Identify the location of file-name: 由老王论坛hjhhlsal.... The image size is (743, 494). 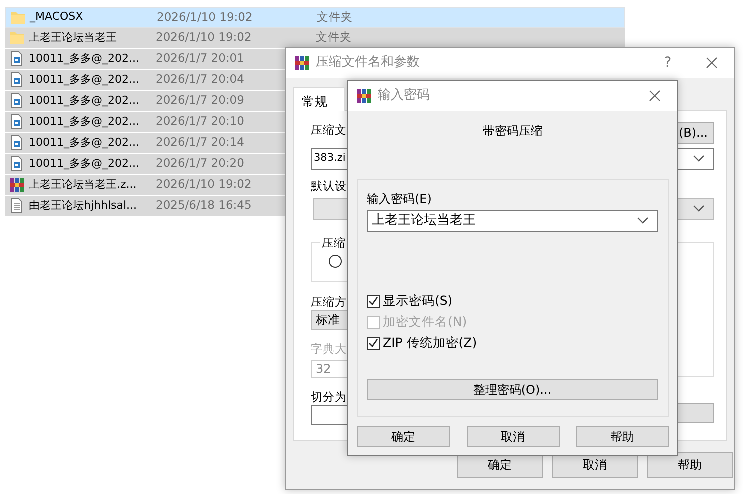
(83, 206).